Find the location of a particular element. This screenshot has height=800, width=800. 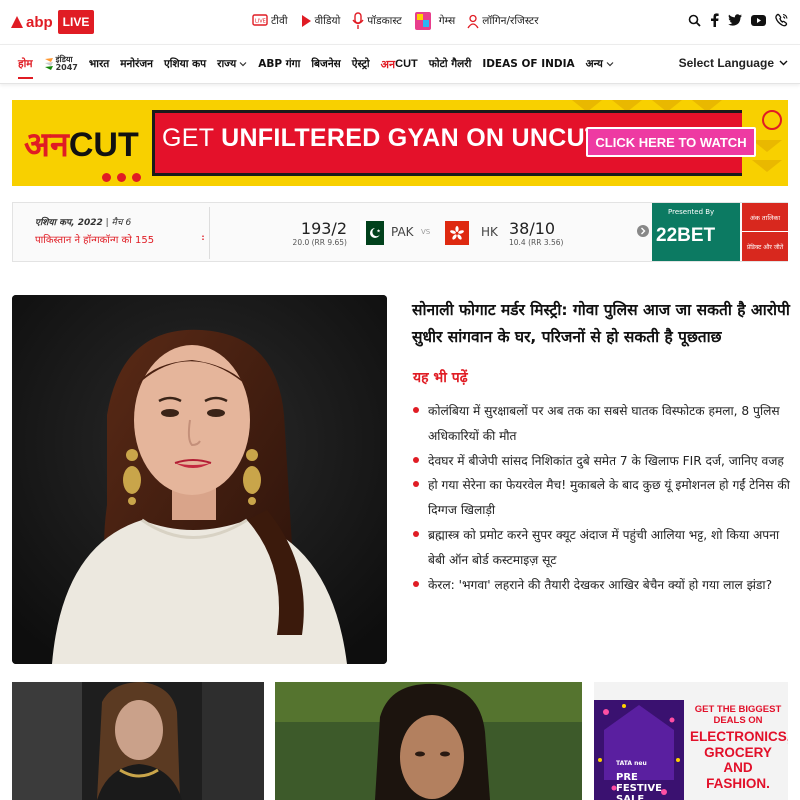

language-select-label: Select Language is located at coordinates (726, 63).